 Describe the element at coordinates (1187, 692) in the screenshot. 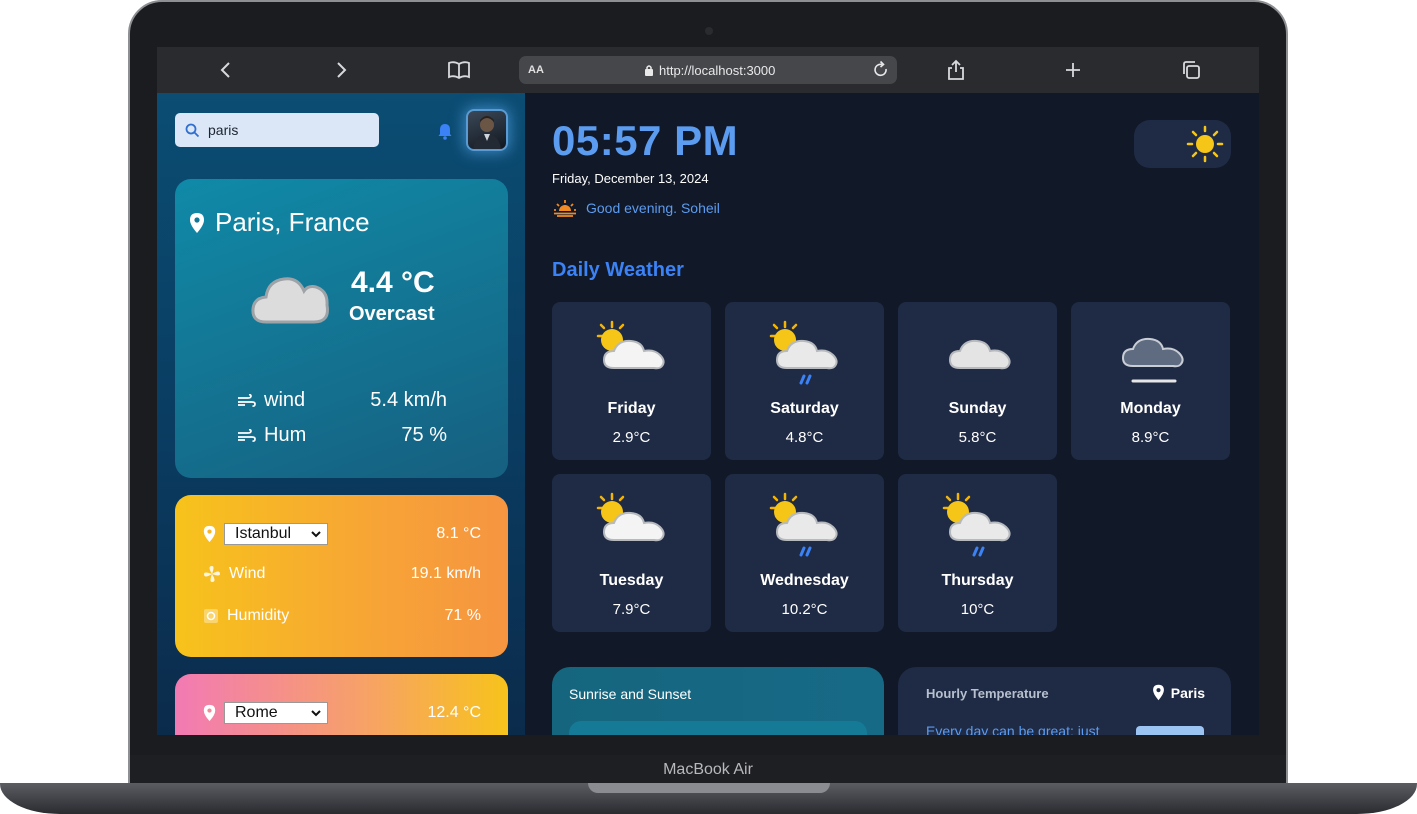

I see `hourly-location-name: Paris` at that location.